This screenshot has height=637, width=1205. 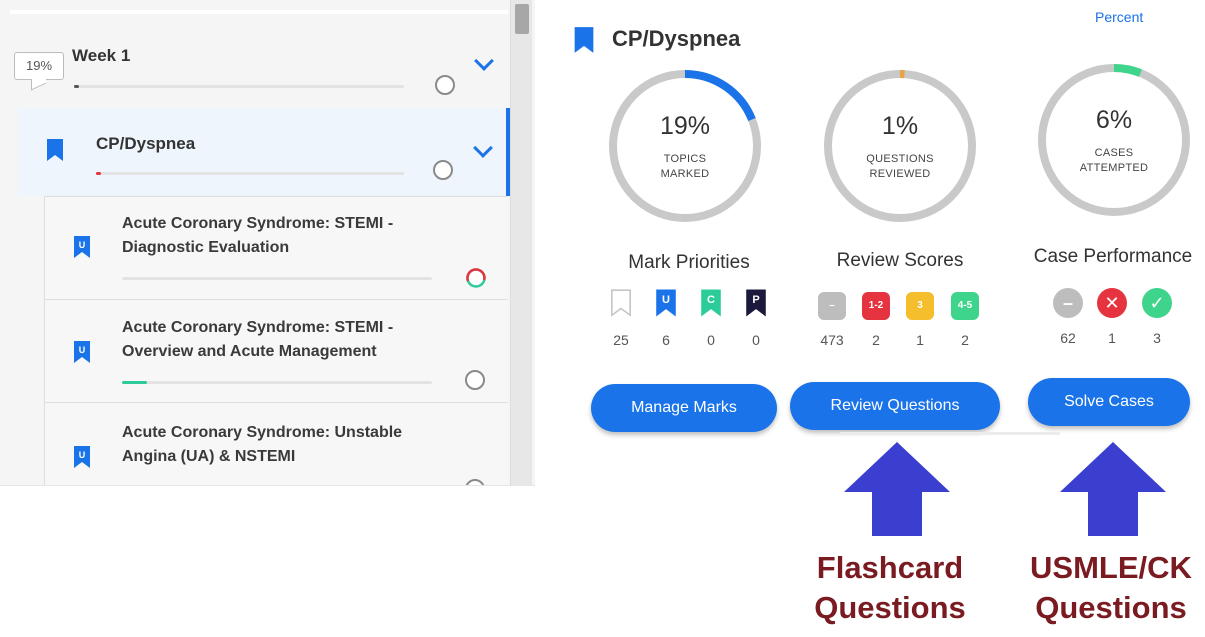 What do you see at coordinates (250, 173) in the screenshot?
I see `category-progress-bar` at bounding box center [250, 173].